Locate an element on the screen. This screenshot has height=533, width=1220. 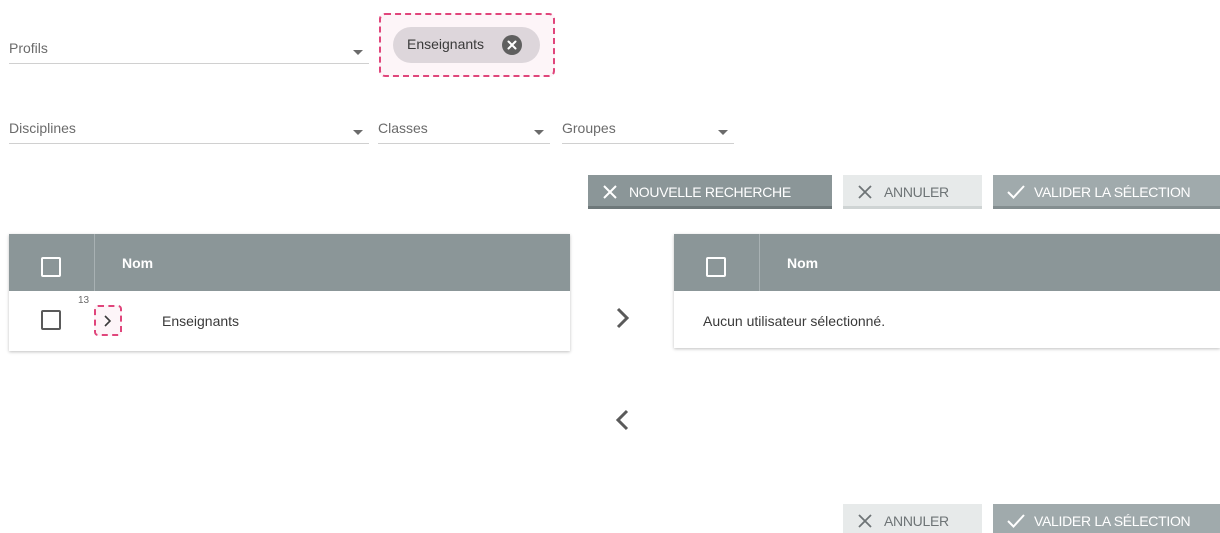
validate-selection-button-top: Valider la sélection is located at coordinates (1106, 192).